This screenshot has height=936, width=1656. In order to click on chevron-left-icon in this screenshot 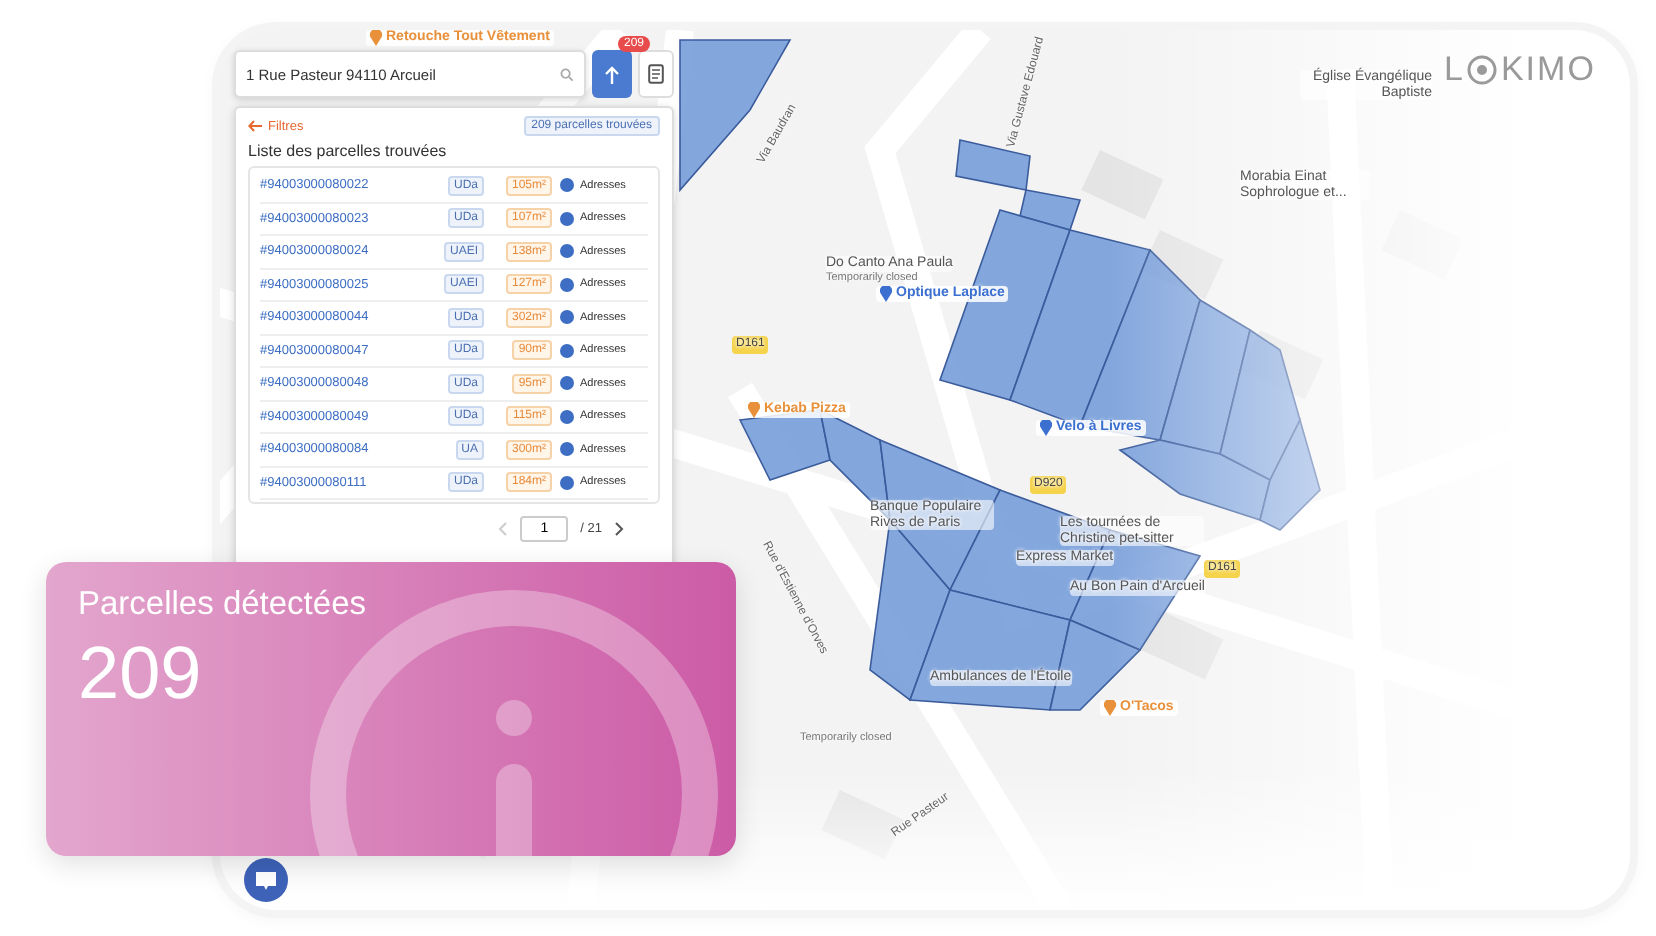, I will do `click(503, 529)`.